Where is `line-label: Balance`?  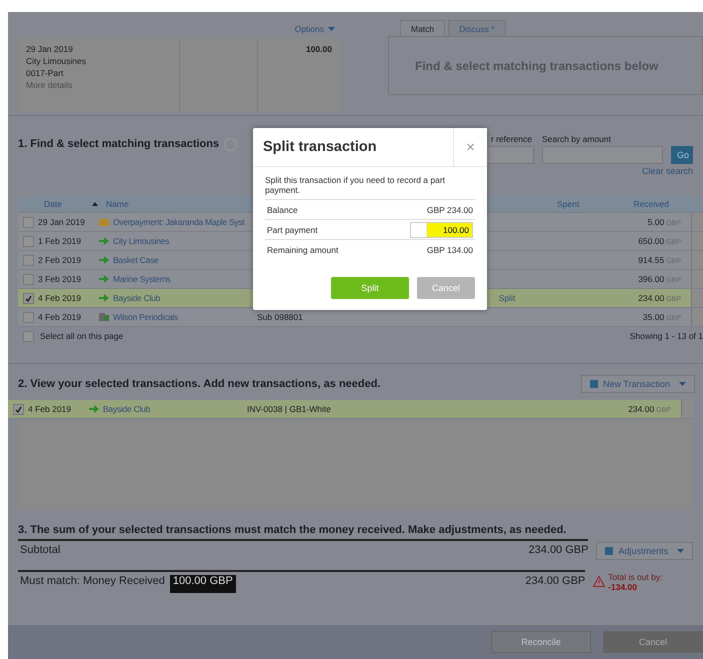
line-label: Balance is located at coordinates (282, 209).